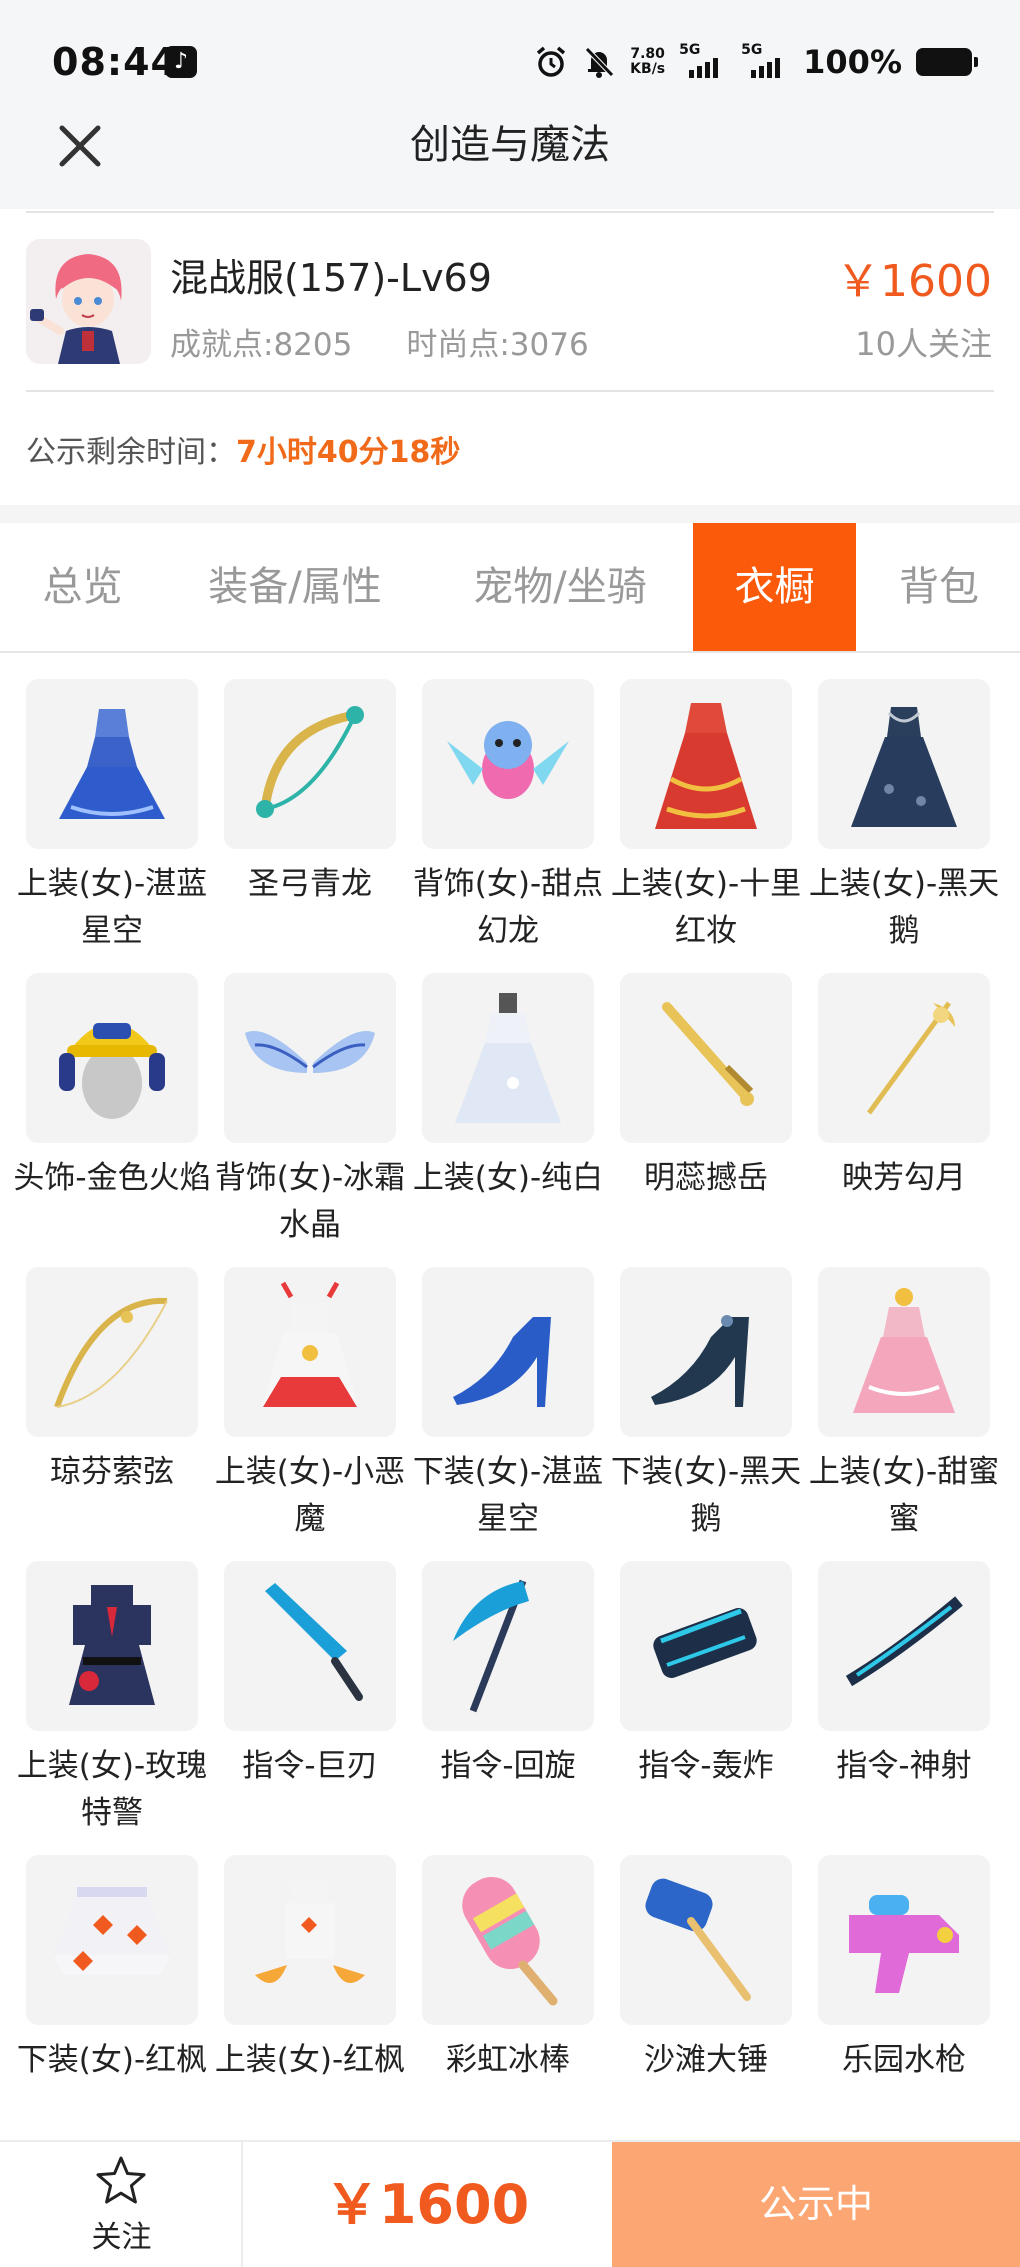 This screenshot has height=2267, width=1020. I want to click on tab-bar: 总览 装备/属性 宠物/坐骑 衣橱 背包, so click(510, 588).